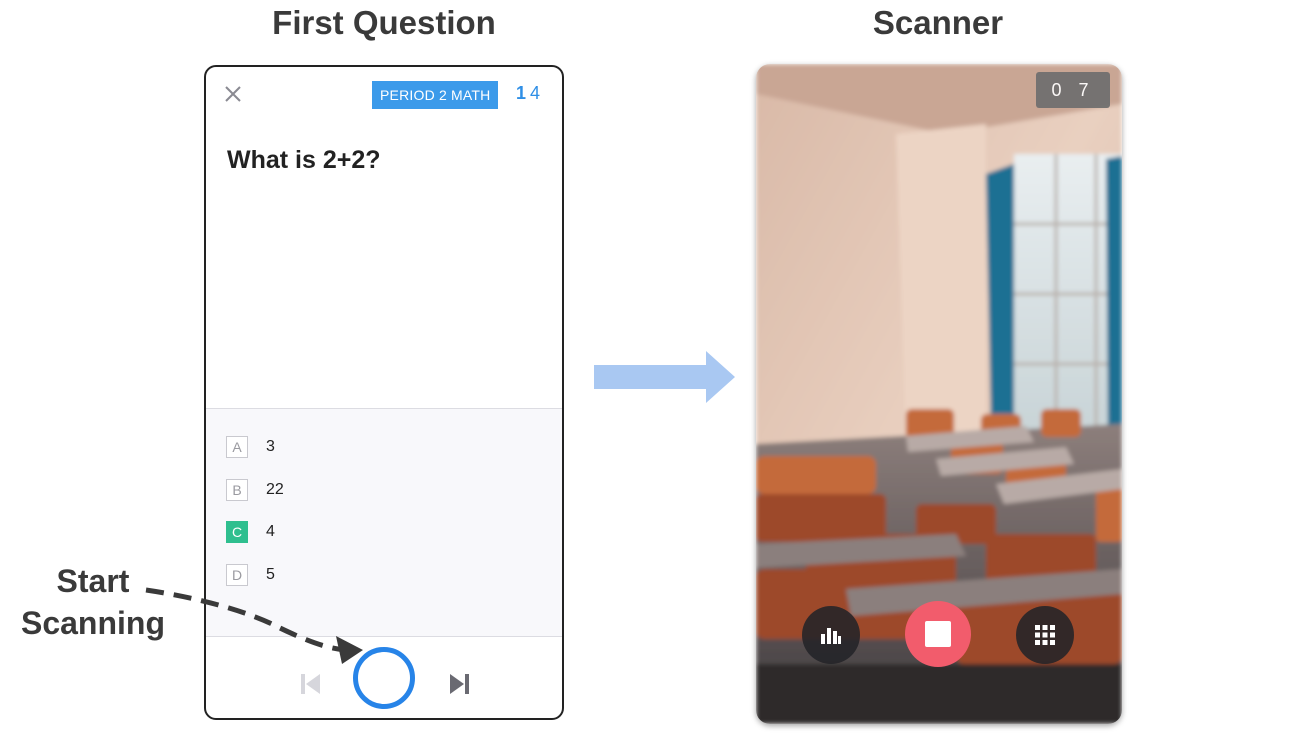 Image resolution: width=1308 pixels, height=748 pixels. I want to click on answer-option-b: B 22, so click(255, 490).